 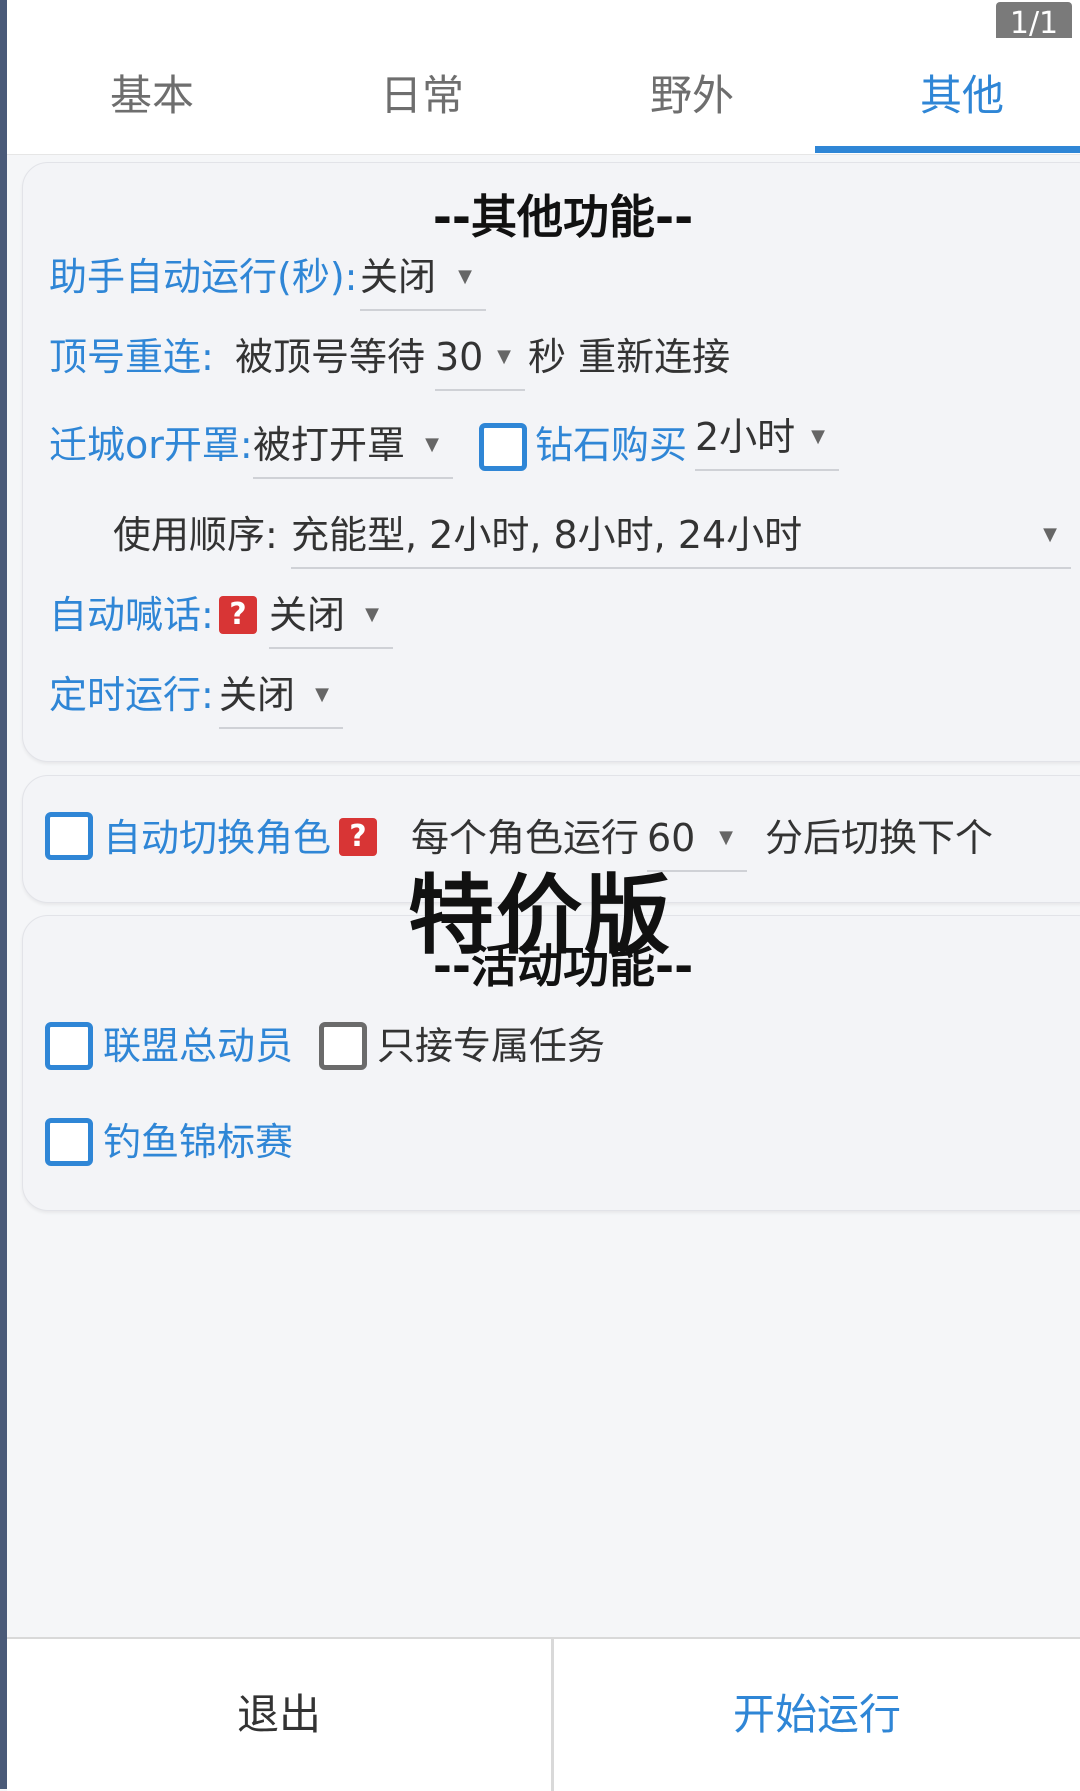 What do you see at coordinates (69, 1046) in the screenshot?
I see `alliance-mobilization-checkbox` at bounding box center [69, 1046].